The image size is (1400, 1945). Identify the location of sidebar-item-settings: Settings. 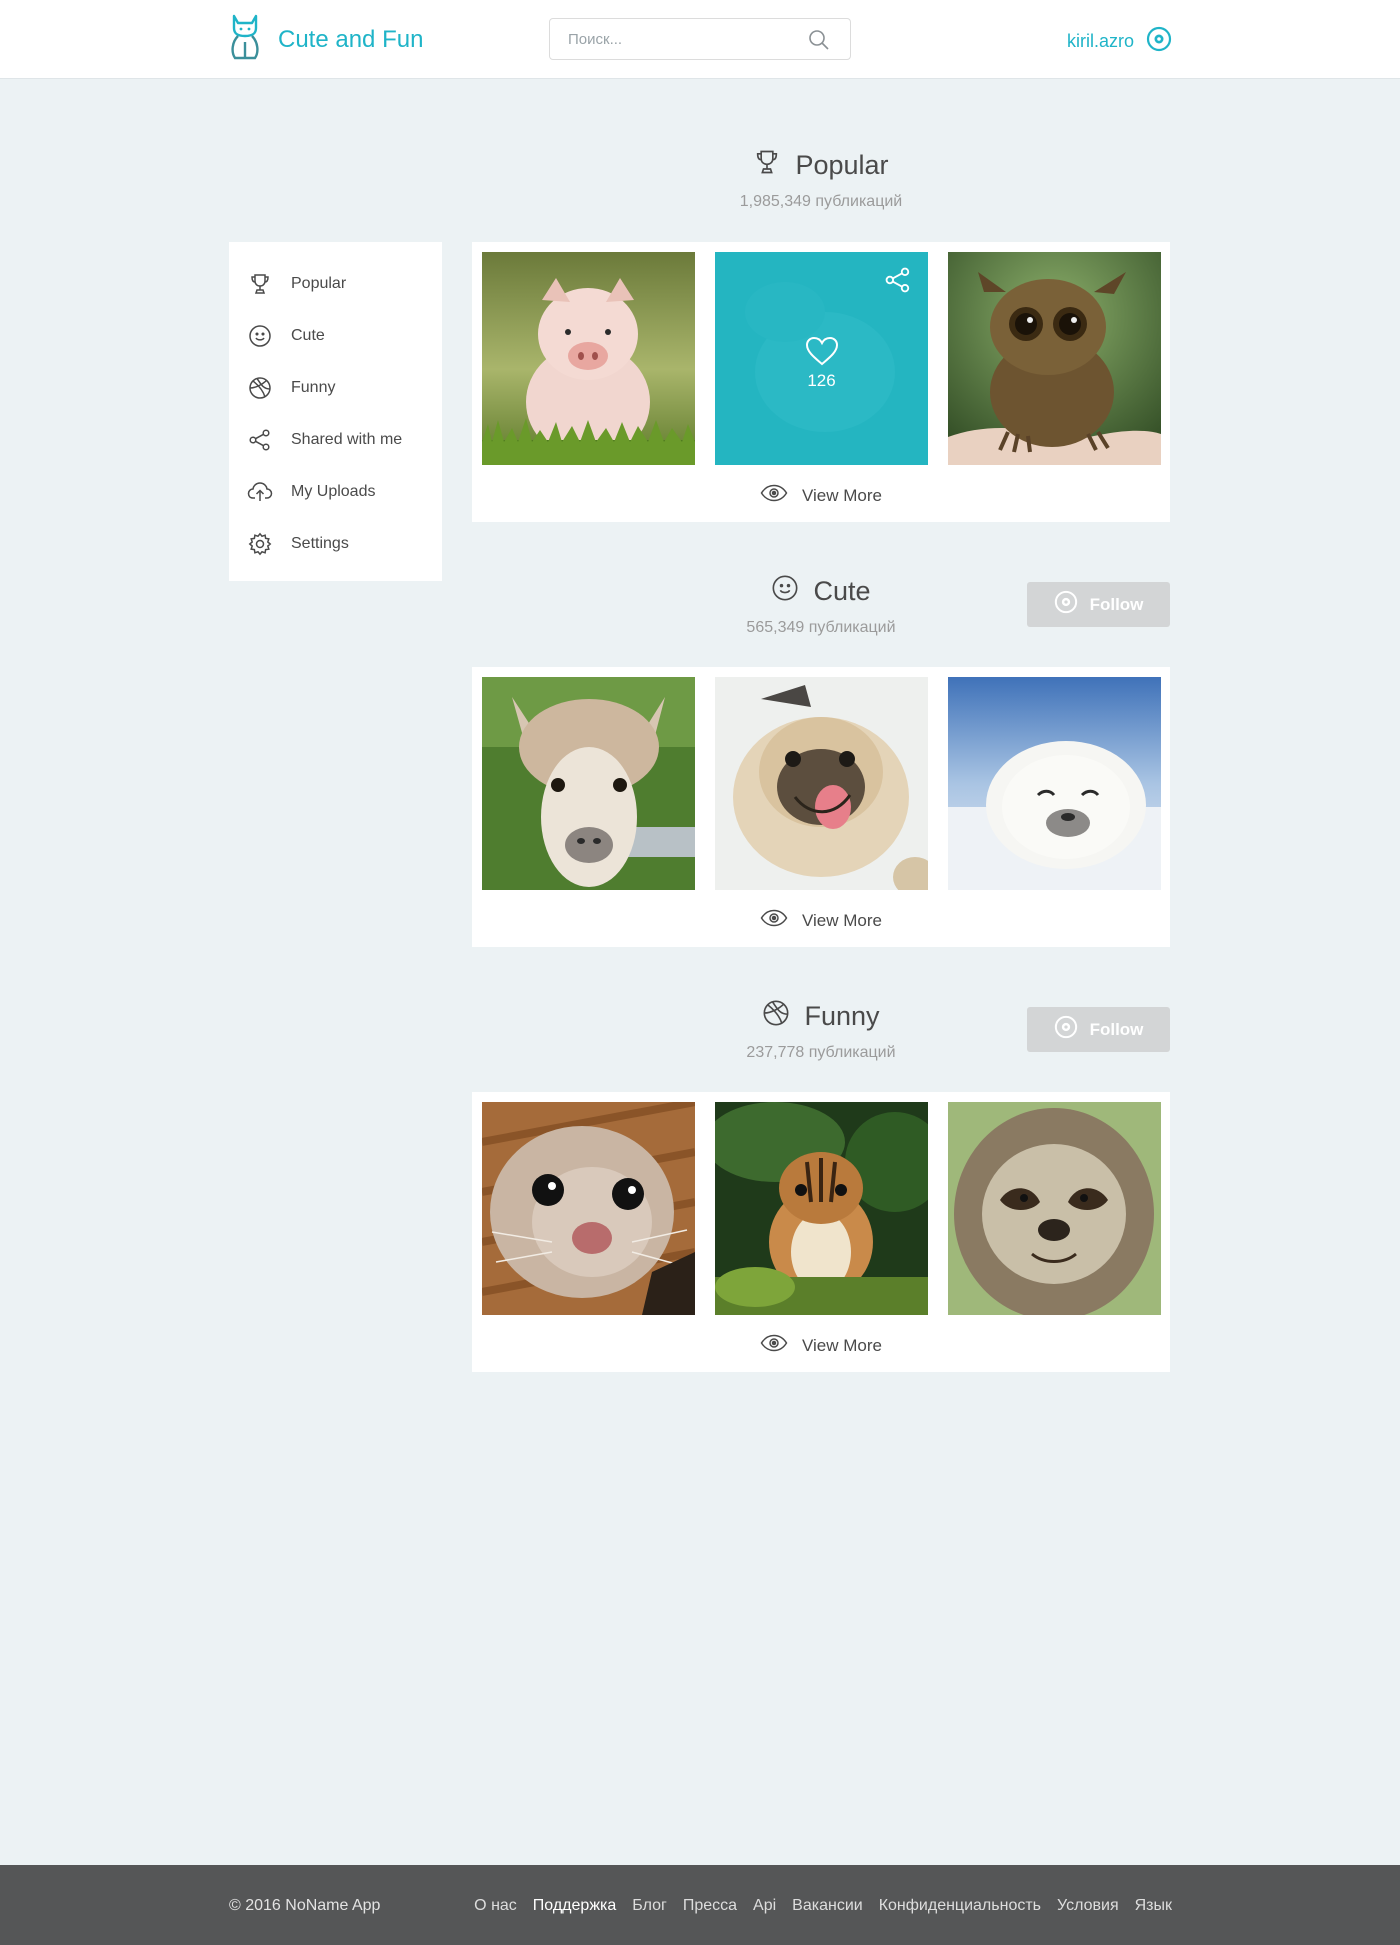
(335, 544).